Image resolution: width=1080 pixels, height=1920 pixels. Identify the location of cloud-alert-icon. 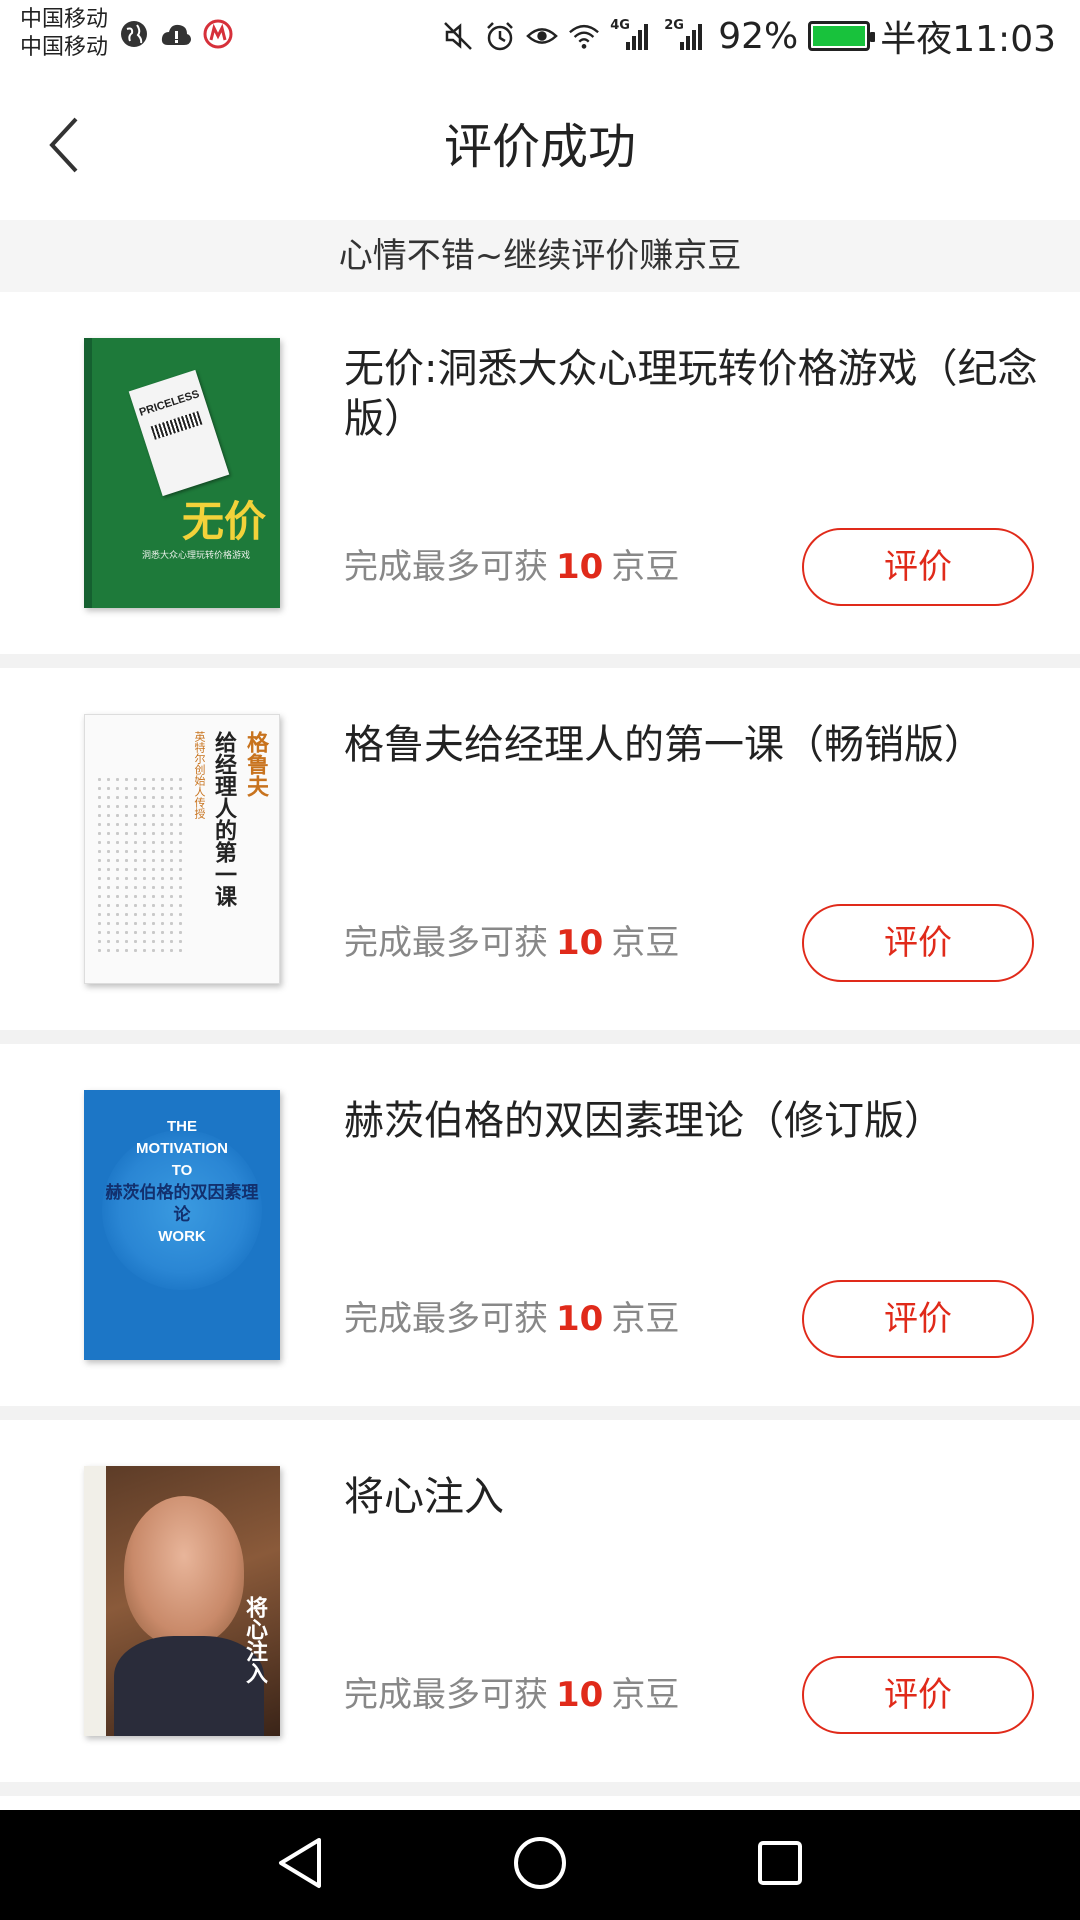
(176, 34).